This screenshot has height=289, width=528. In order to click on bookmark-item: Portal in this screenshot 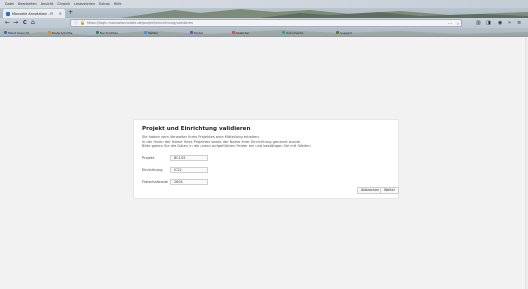, I will do `click(196, 32)`.